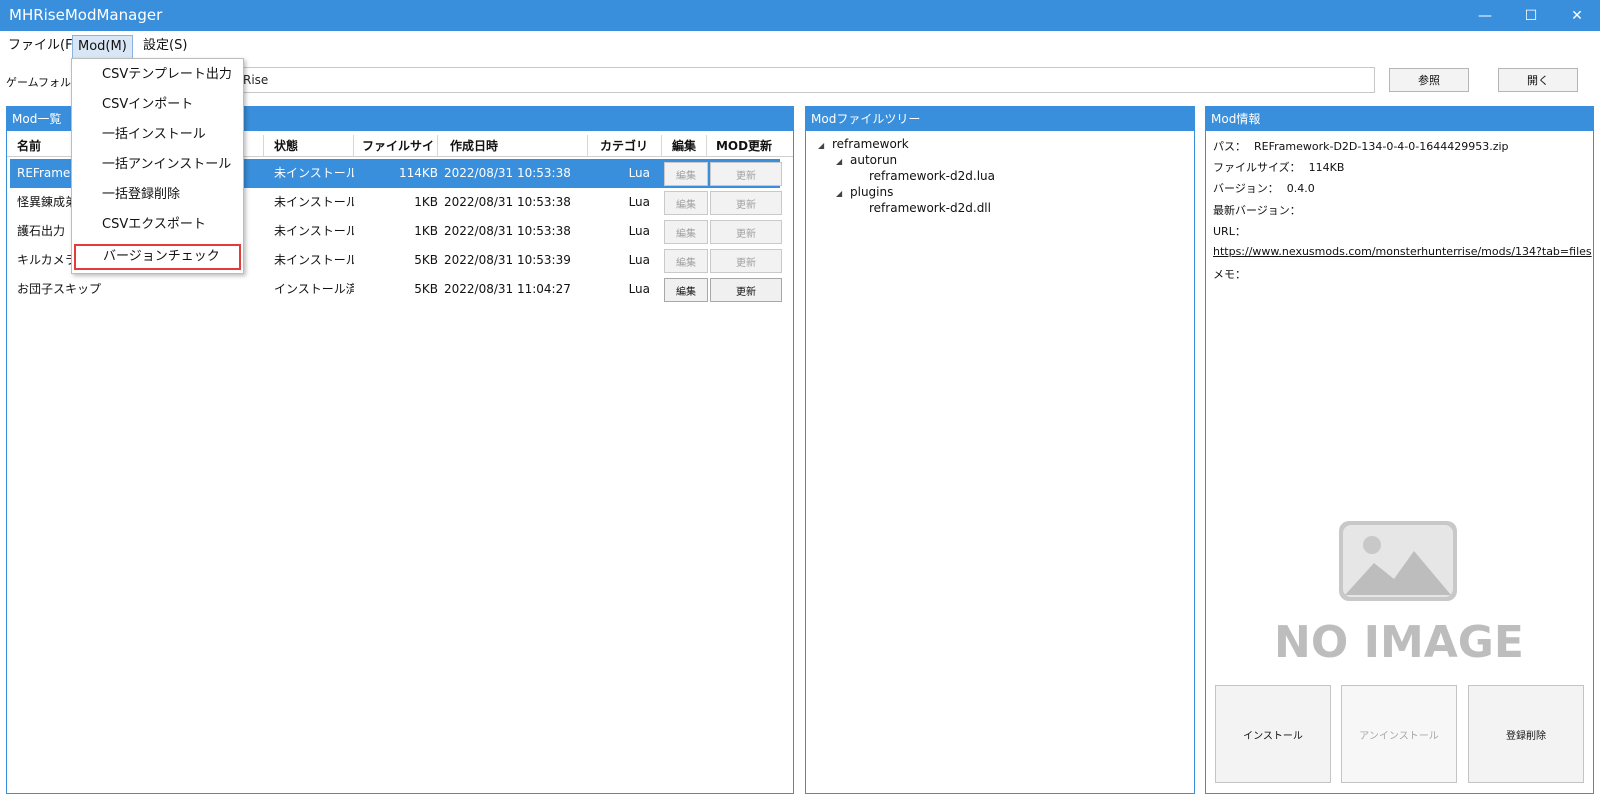  What do you see at coordinates (1399, 734) in the screenshot?
I see `uninstall-button: アンインストール` at bounding box center [1399, 734].